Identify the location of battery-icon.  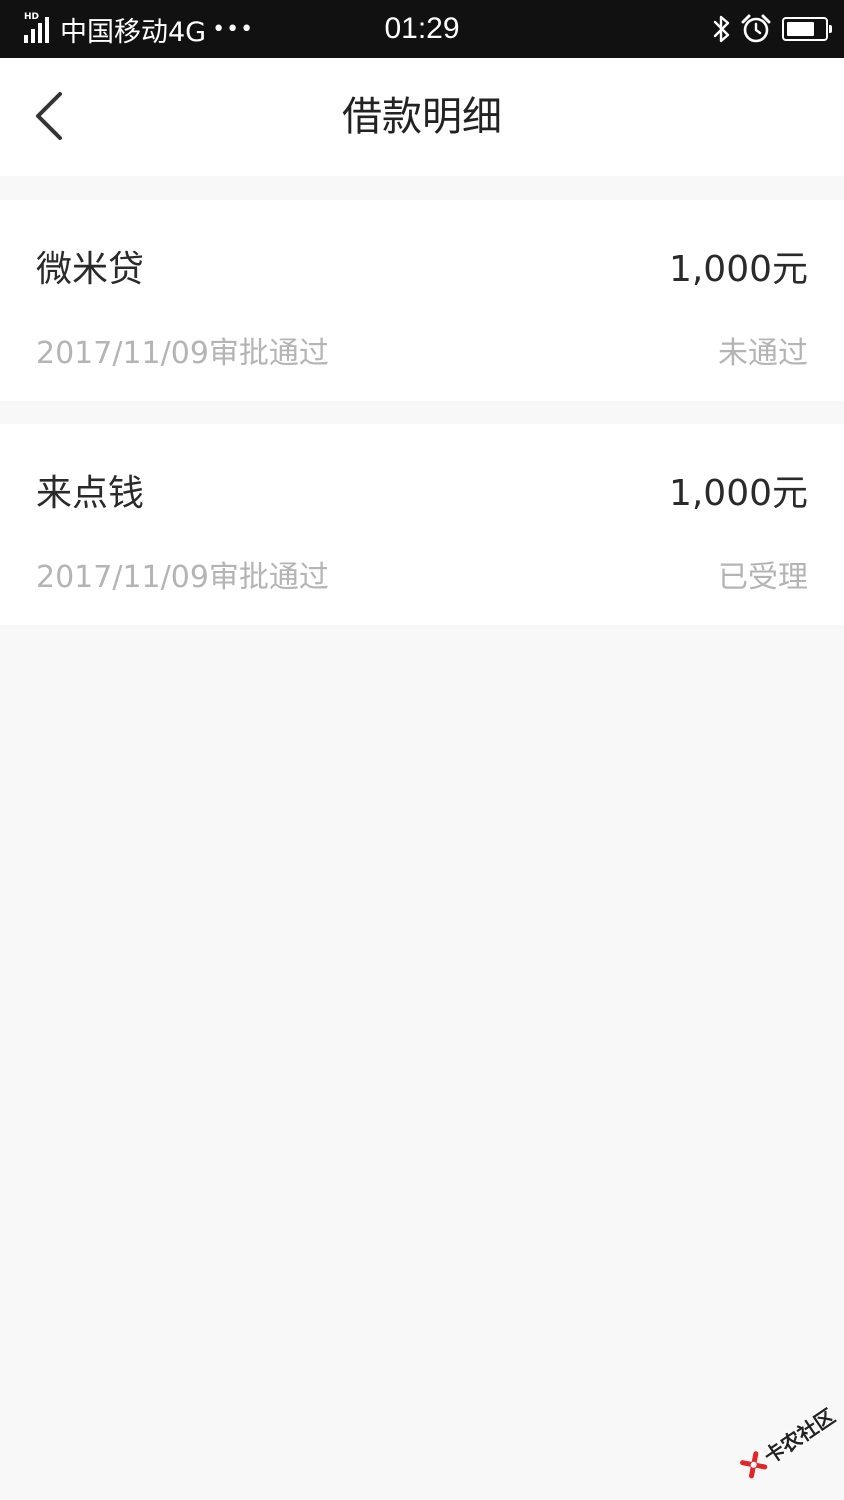
(807, 29).